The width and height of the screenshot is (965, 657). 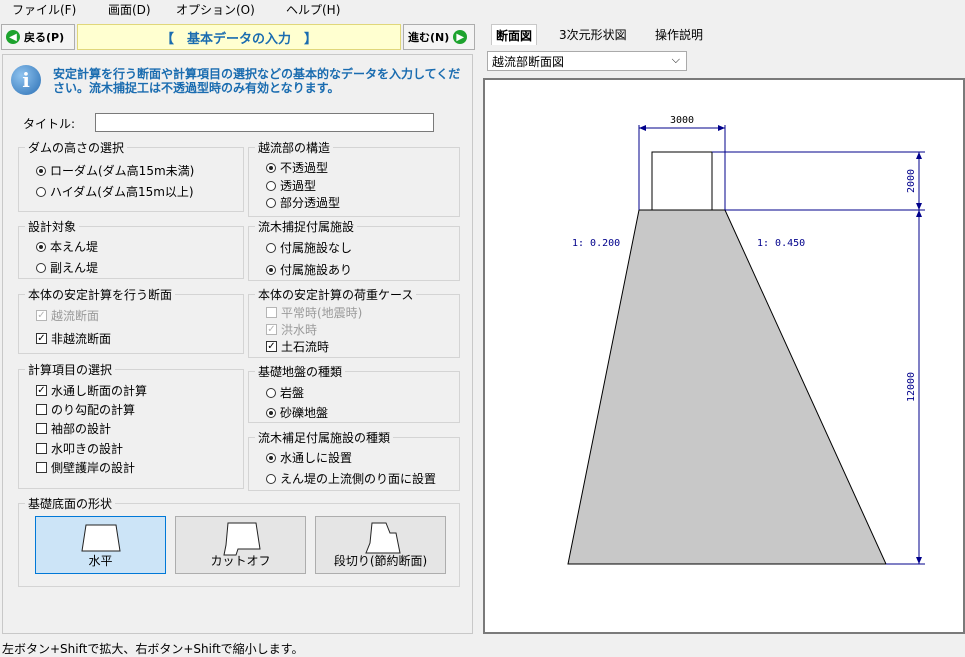 What do you see at coordinates (305, 347) in the screenshot?
I see `load-debris-label: 土石流時` at bounding box center [305, 347].